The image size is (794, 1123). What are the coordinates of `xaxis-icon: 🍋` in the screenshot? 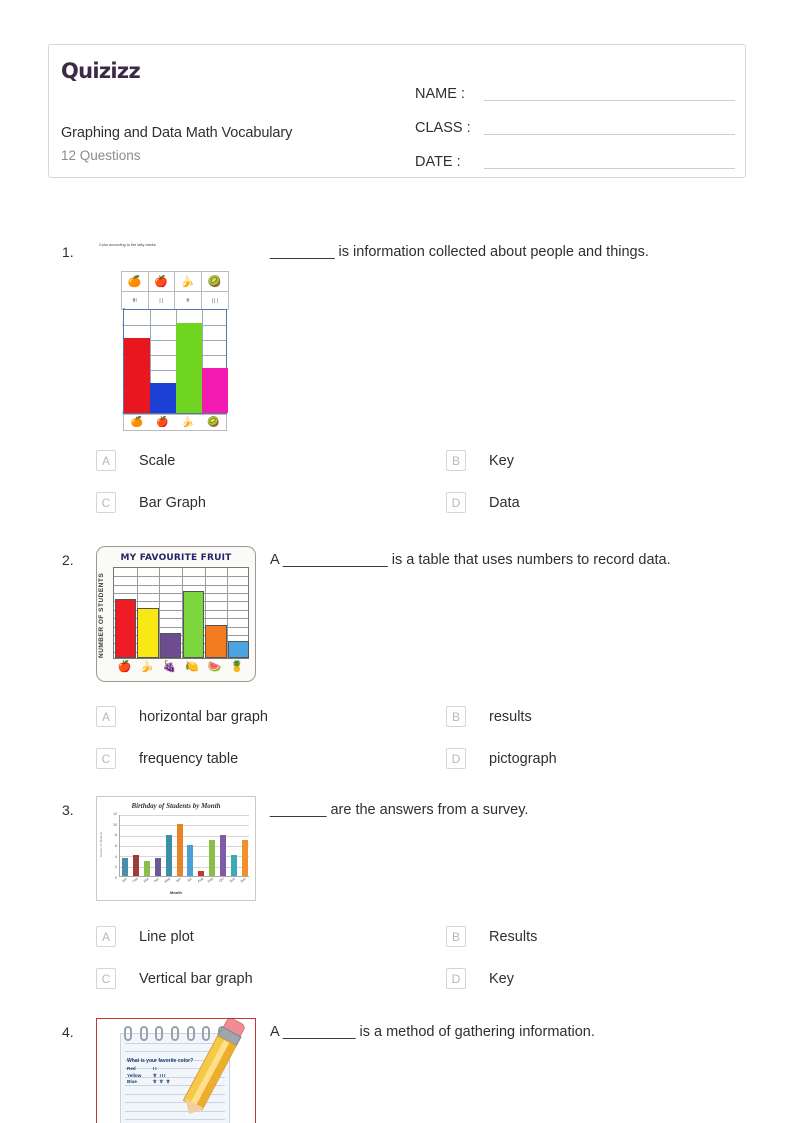 It's located at (192, 667).